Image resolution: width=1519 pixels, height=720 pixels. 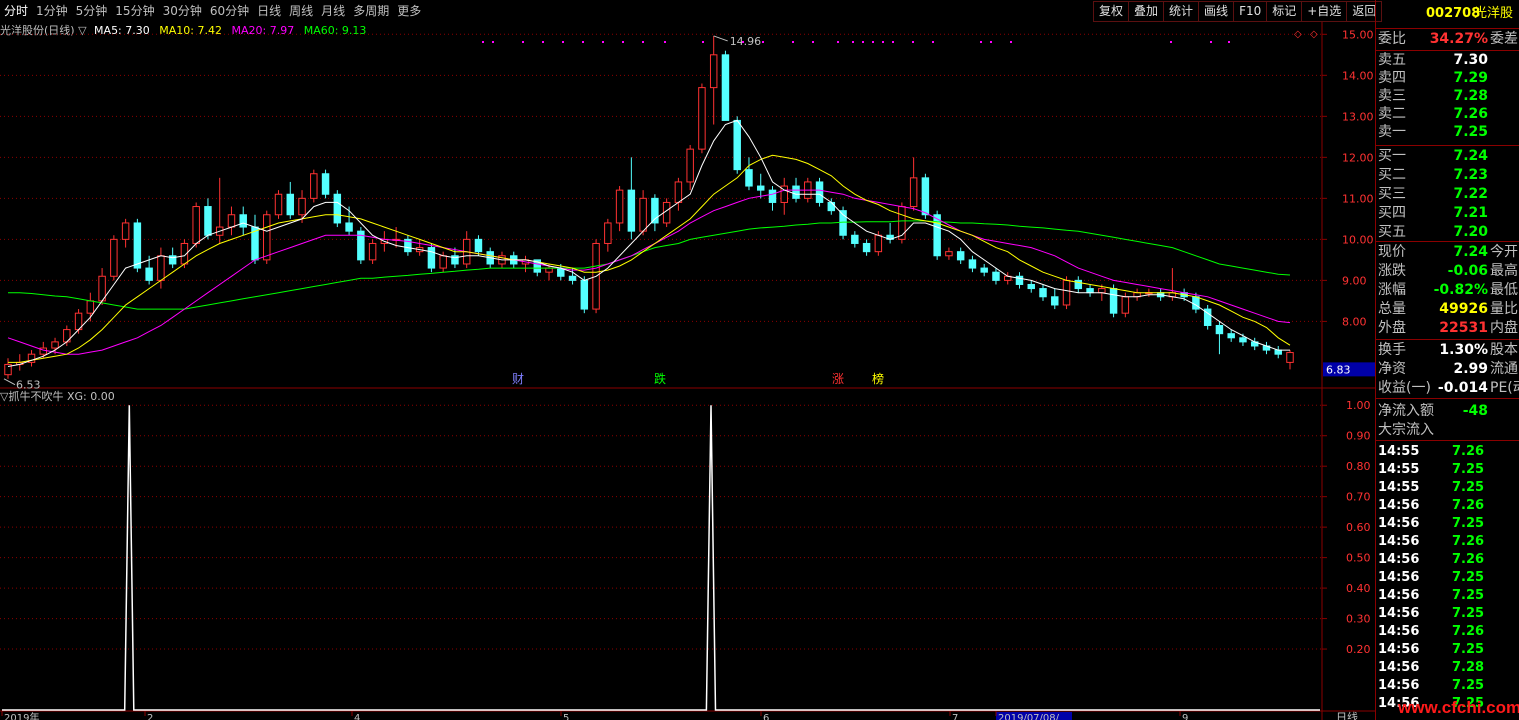 What do you see at coordinates (838, 378) in the screenshot?
I see `event-marker: 涨` at bounding box center [838, 378].